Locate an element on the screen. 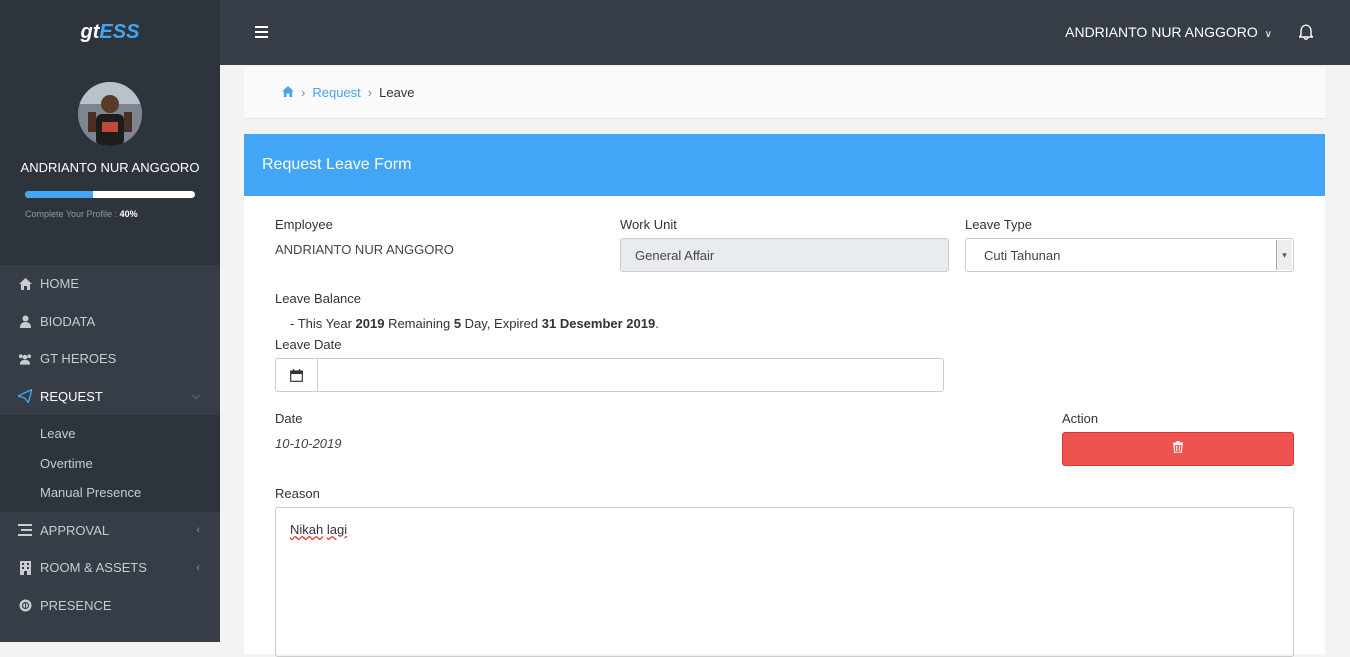 The image size is (1350, 657). leave-balance-label: Leave Balance is located at coordinates (318, 298).